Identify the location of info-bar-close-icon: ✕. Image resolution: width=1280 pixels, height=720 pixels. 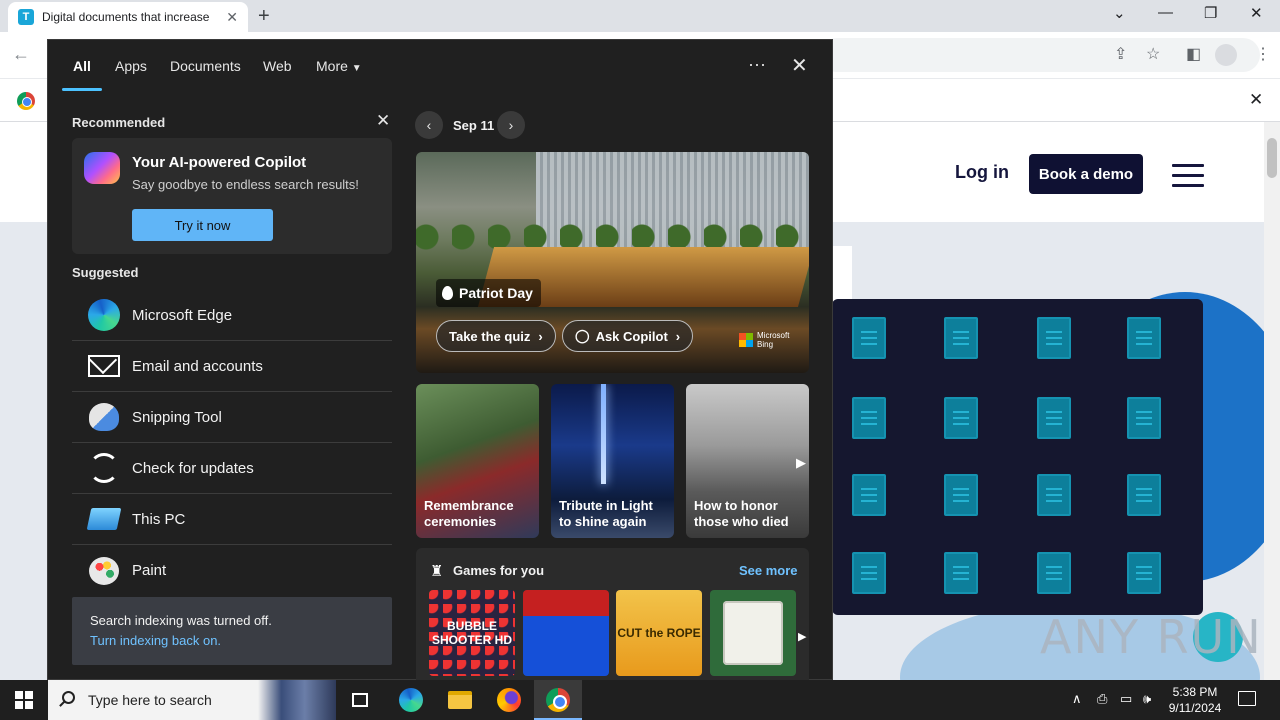
(1256, 100).